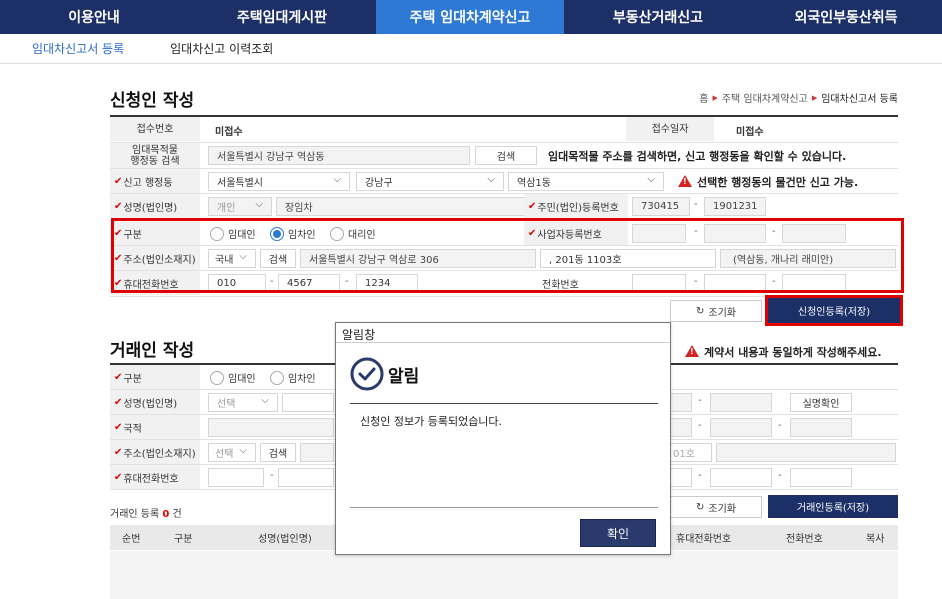 The height and width of the screenshot is (599, 942). Describe the element at coordinates (704, 539) in the screenshot. I see `col-mobile: 휴대전화번호` at that location.